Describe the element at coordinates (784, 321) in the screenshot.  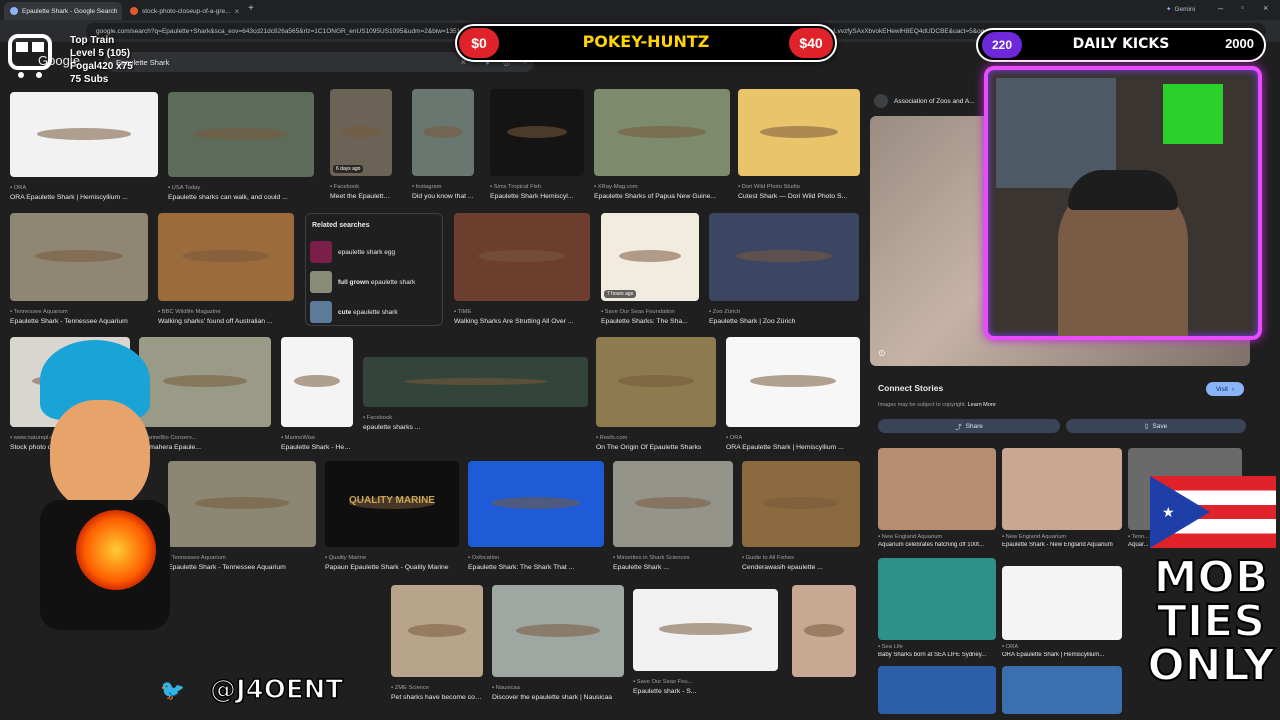
I see `result-caption: Epaulette Shark | Zoo Zürich` at that location.